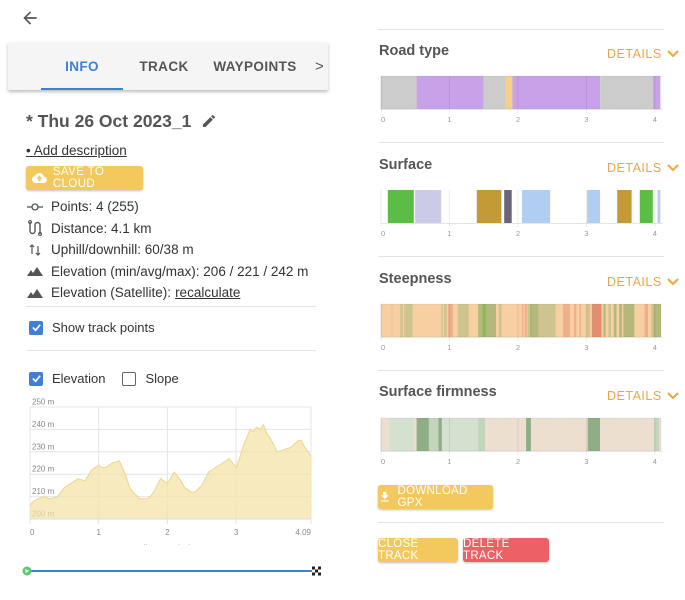  Describe the element at coordinates (172, 571) in the screenshot. I see `track-scrubber` at that location.